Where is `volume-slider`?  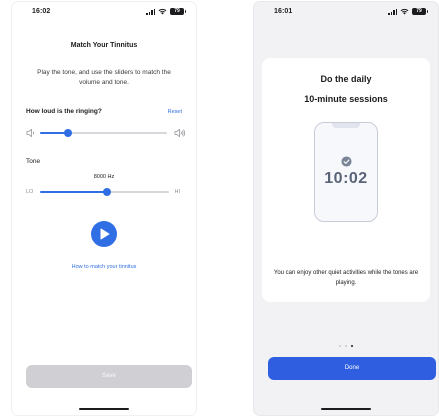 volume-slider is located at coordinates (103, 133).